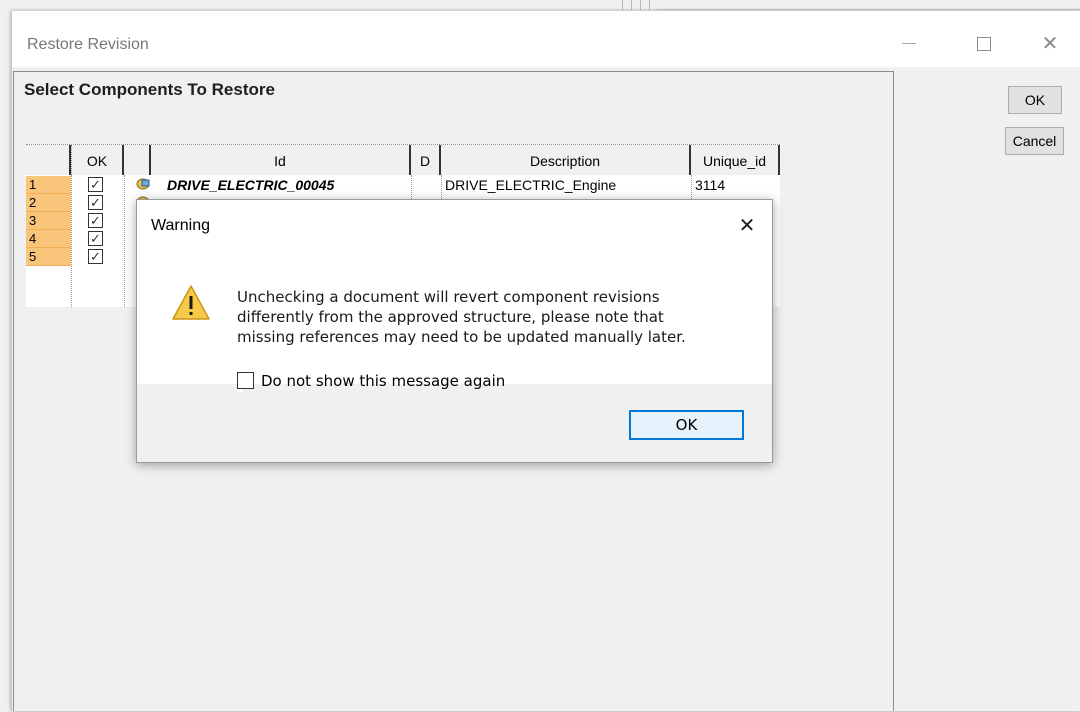 Image resolution: width=1080 pixels, height=712 pixels. I want to click on ok-button: OK, so click(1035, 100).